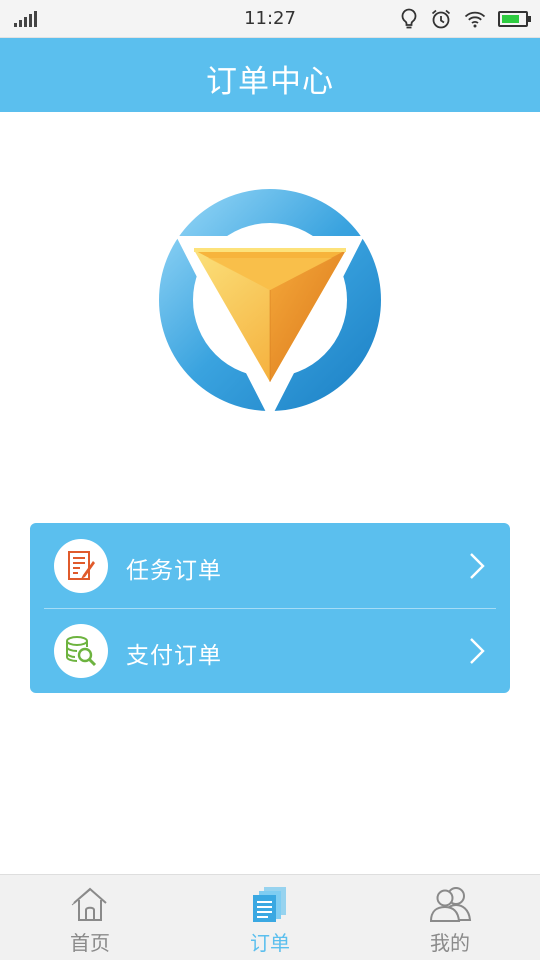 This screenshot has width=540, height=960. What do you see at coordinates (270, 650) in the screenshot?
I see `menu-item-payment-orders: 支付订单` at bounding box center [270, 650].